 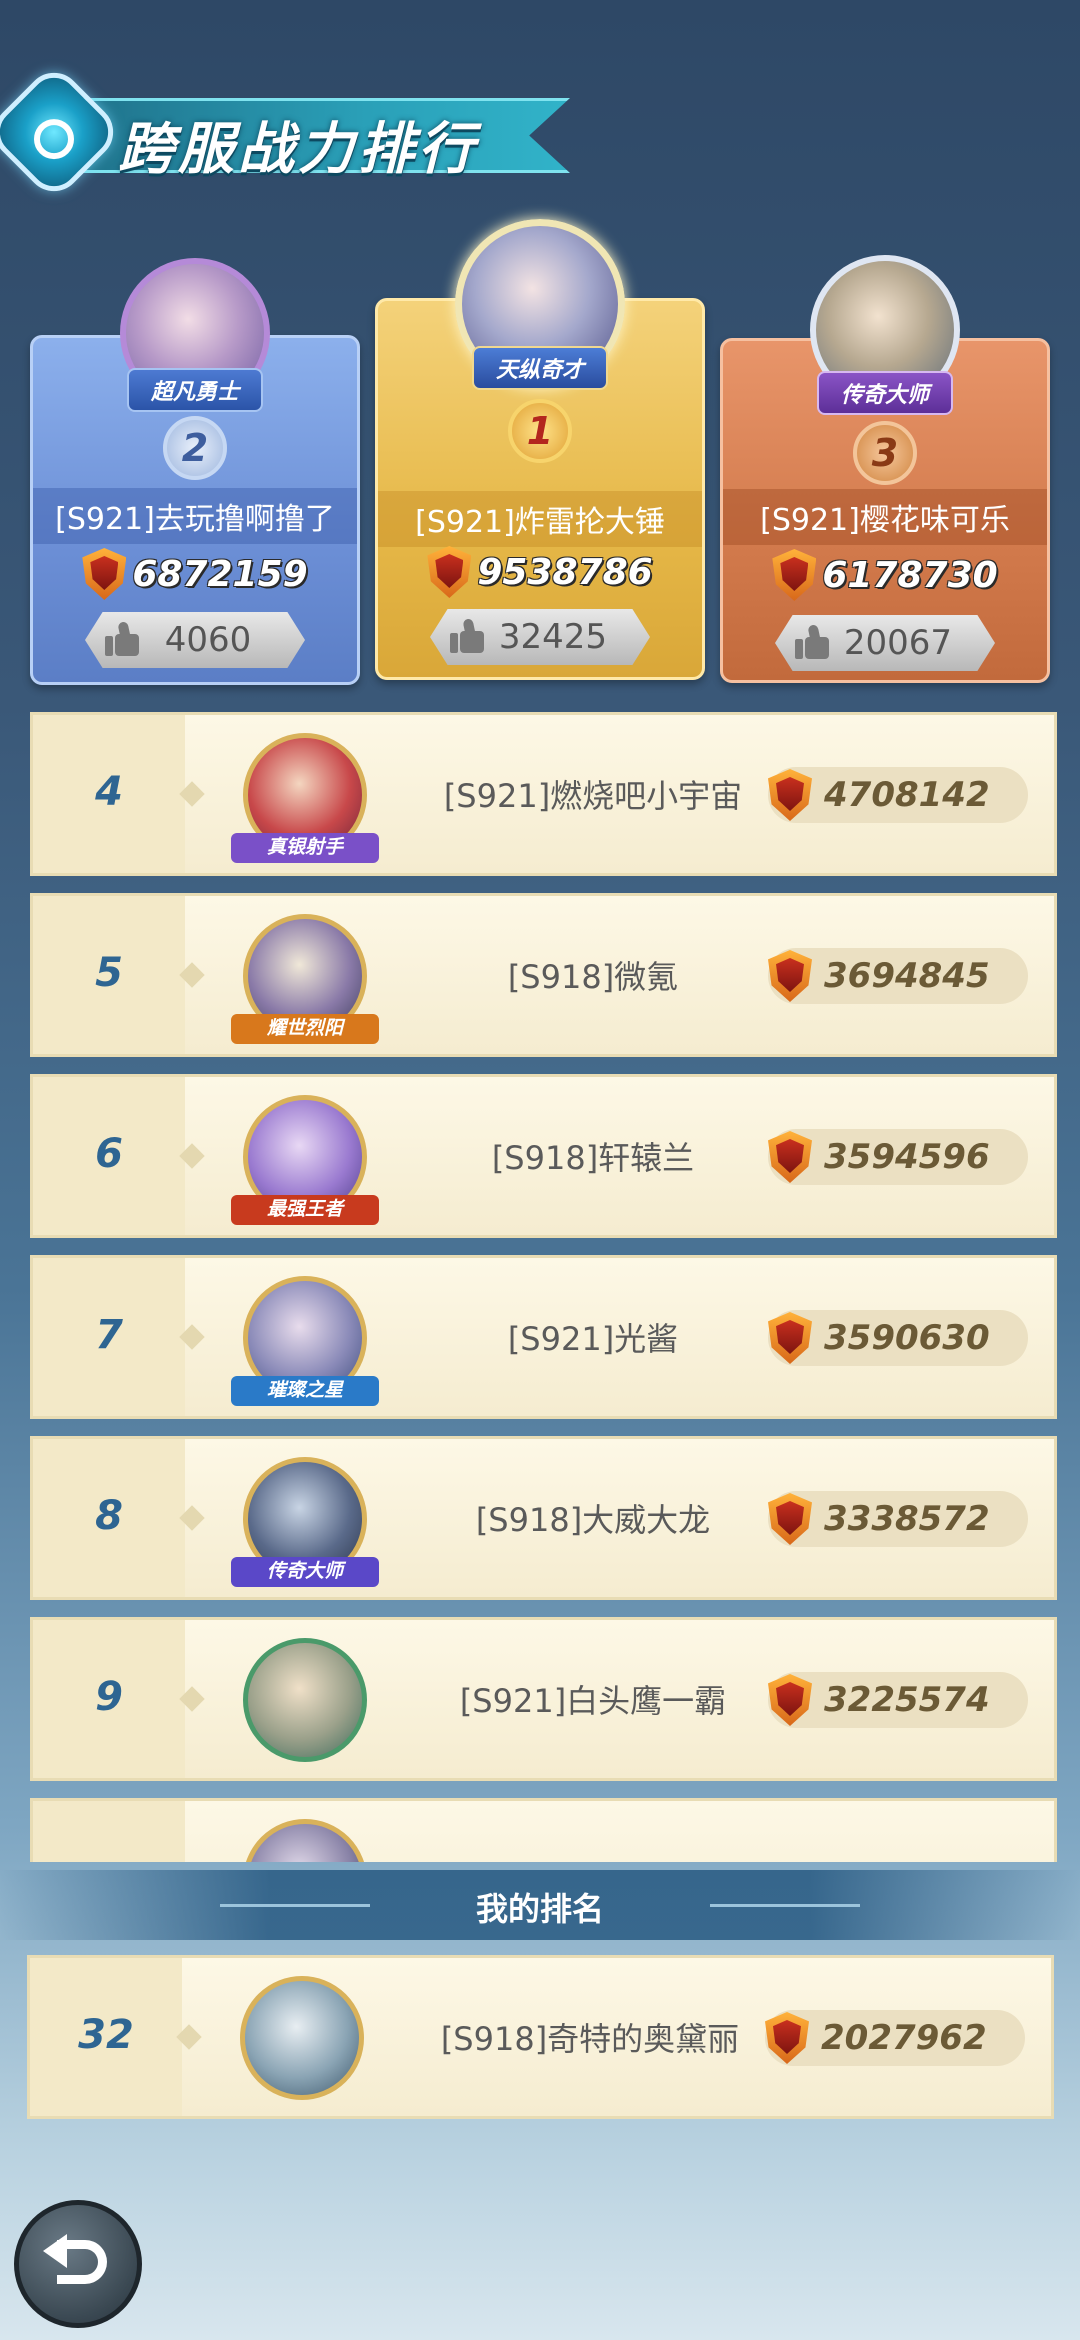 I want to click on player-name: [S918]轩辕兰, so click(x=593, y=1158).